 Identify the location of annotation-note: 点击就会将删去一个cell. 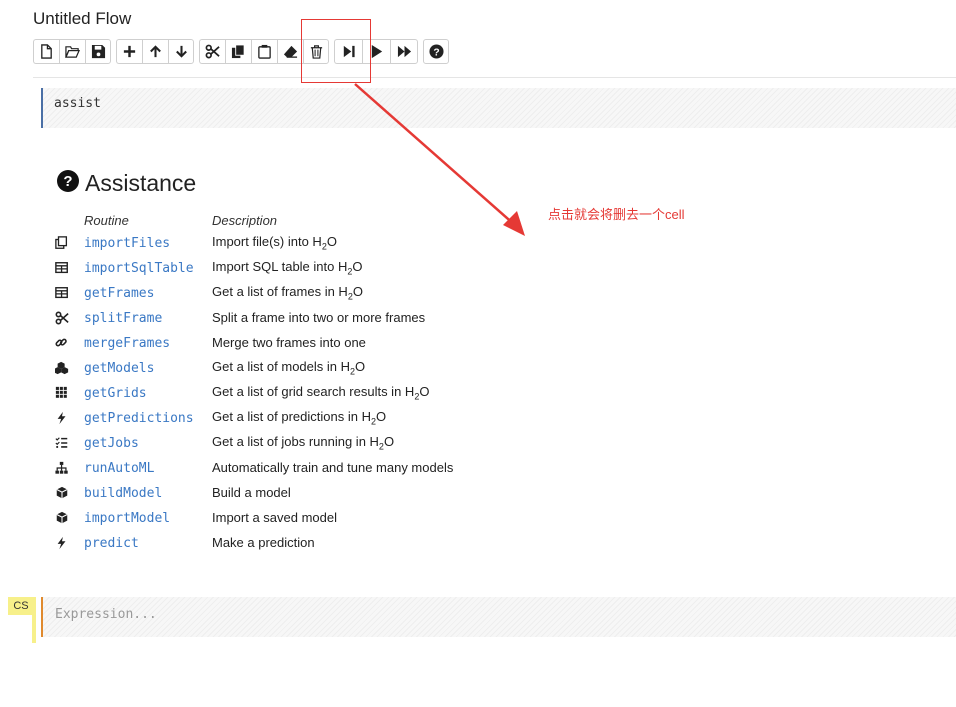
(616, 214).